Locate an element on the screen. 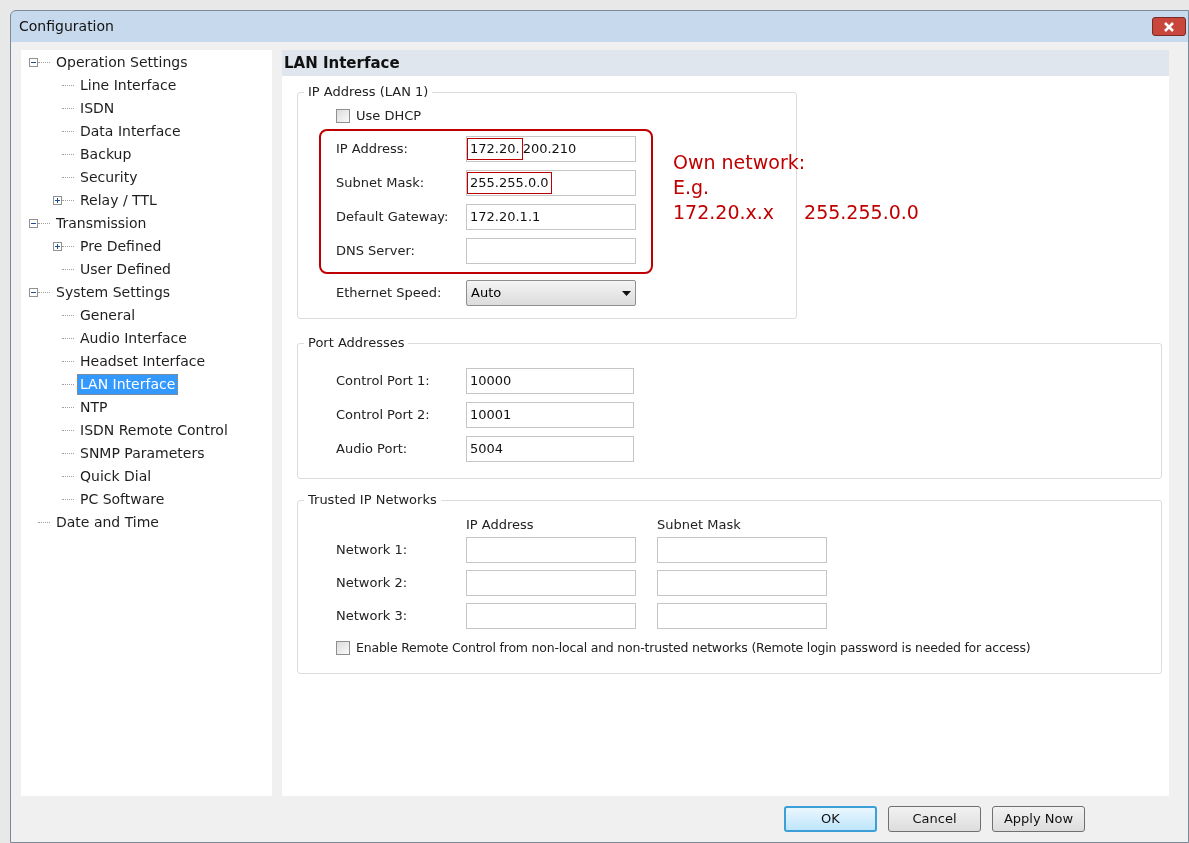  tree-item: Transmission is located at coordinates (101, 223).